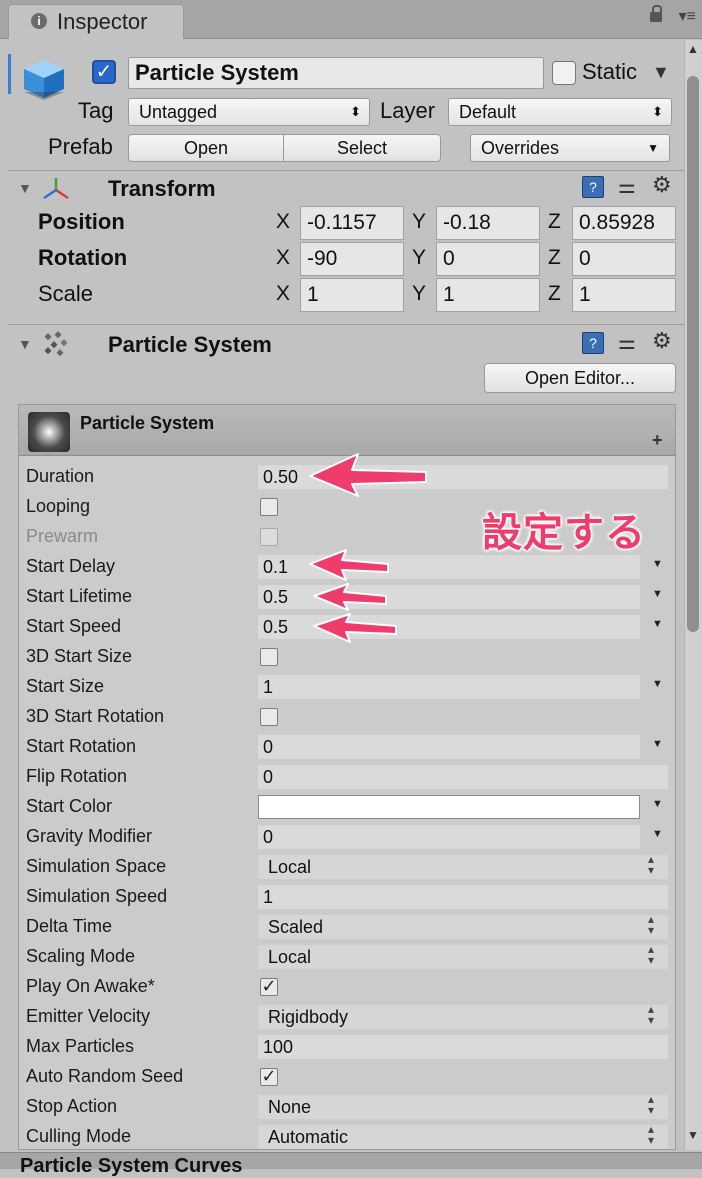 This screenshot has width=702, height=1178. I want to click on active-checkbox: ✓, so click(104, 72).